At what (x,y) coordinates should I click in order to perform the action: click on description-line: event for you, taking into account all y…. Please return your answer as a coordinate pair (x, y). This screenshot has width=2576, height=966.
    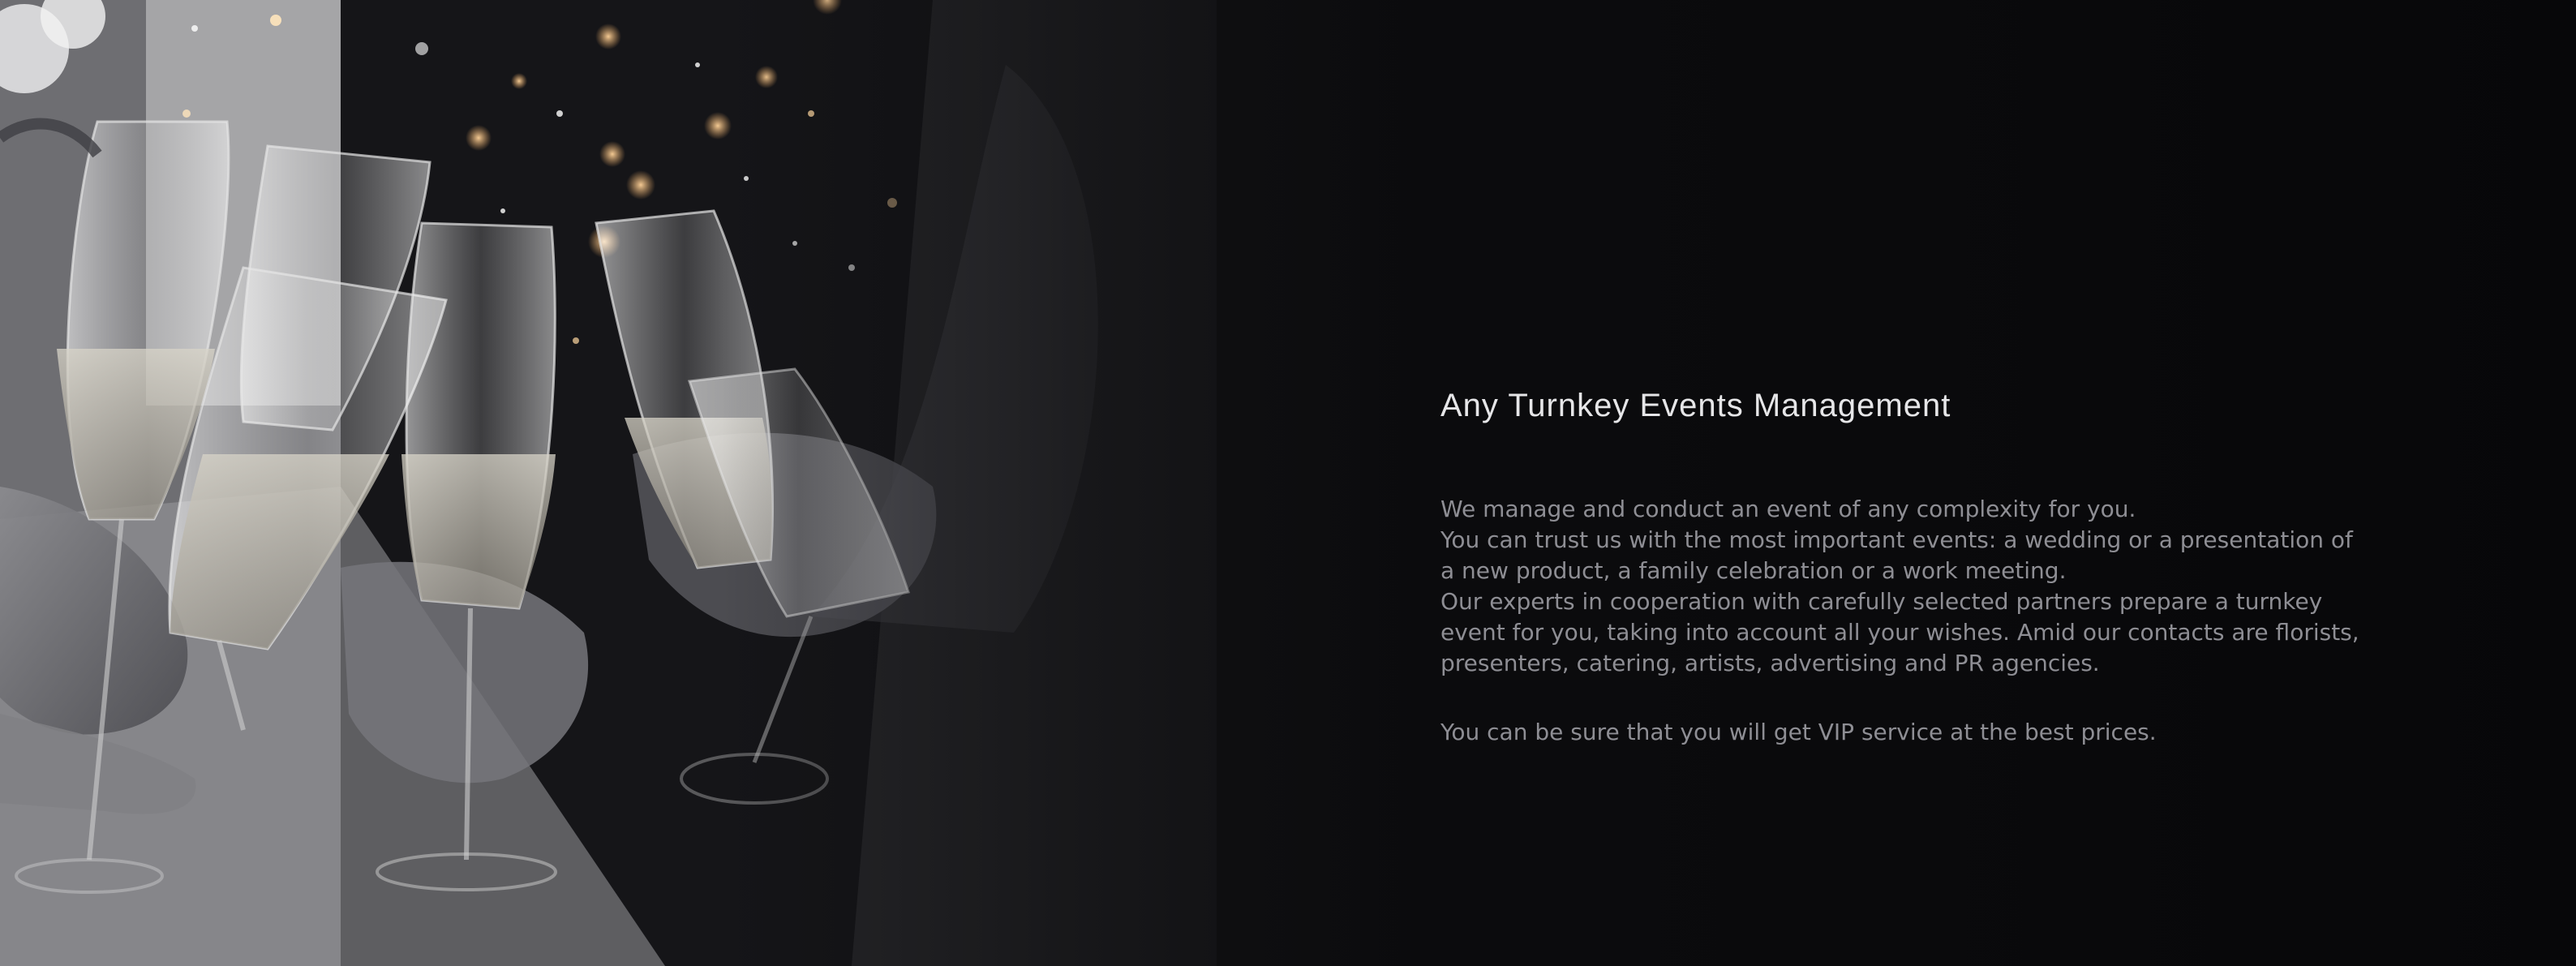
    Looking at the image, I should click on (1899, 632).